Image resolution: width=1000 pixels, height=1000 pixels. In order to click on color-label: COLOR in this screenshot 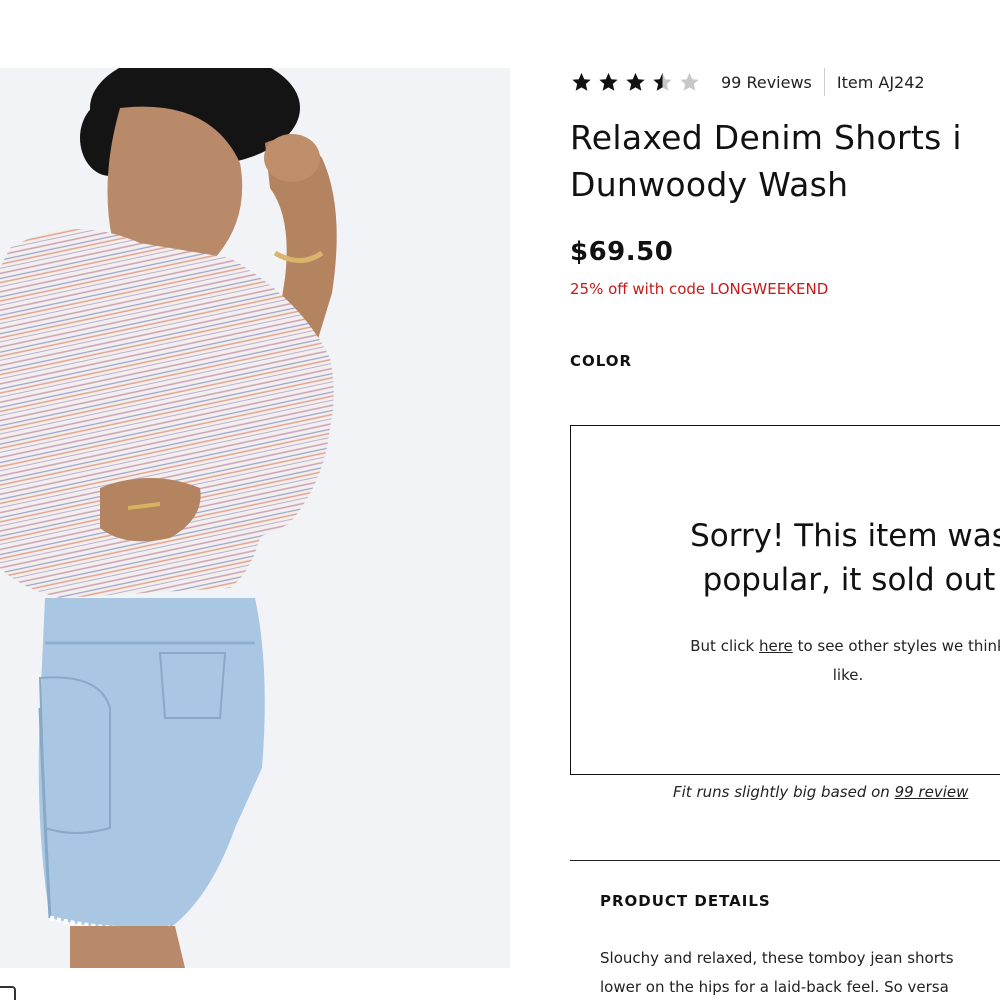, I will do `click(601, 361)`.